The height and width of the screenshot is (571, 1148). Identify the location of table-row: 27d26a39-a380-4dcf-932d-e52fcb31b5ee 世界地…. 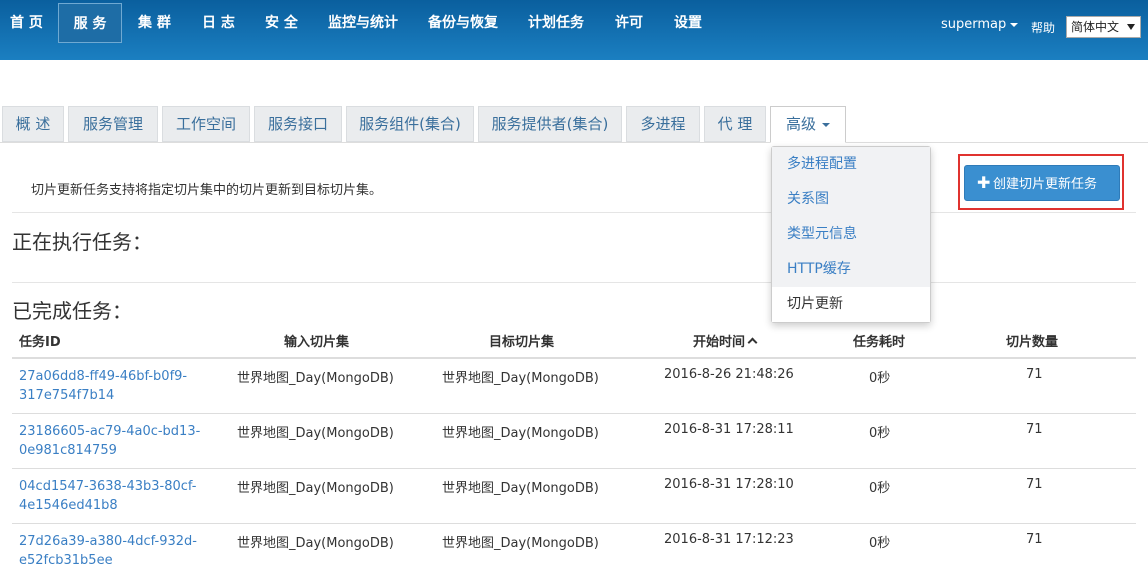
(574, 547).